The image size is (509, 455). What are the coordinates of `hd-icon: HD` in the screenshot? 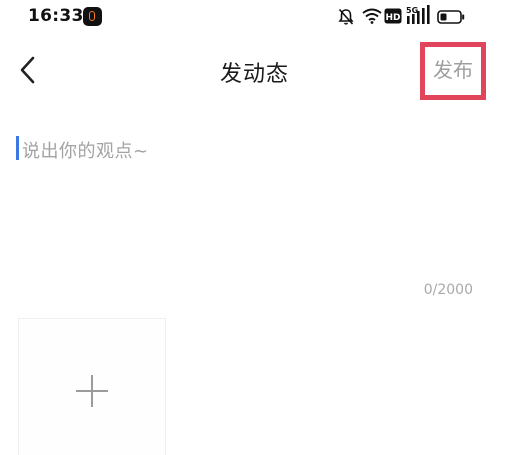 It's located at (393, 16).